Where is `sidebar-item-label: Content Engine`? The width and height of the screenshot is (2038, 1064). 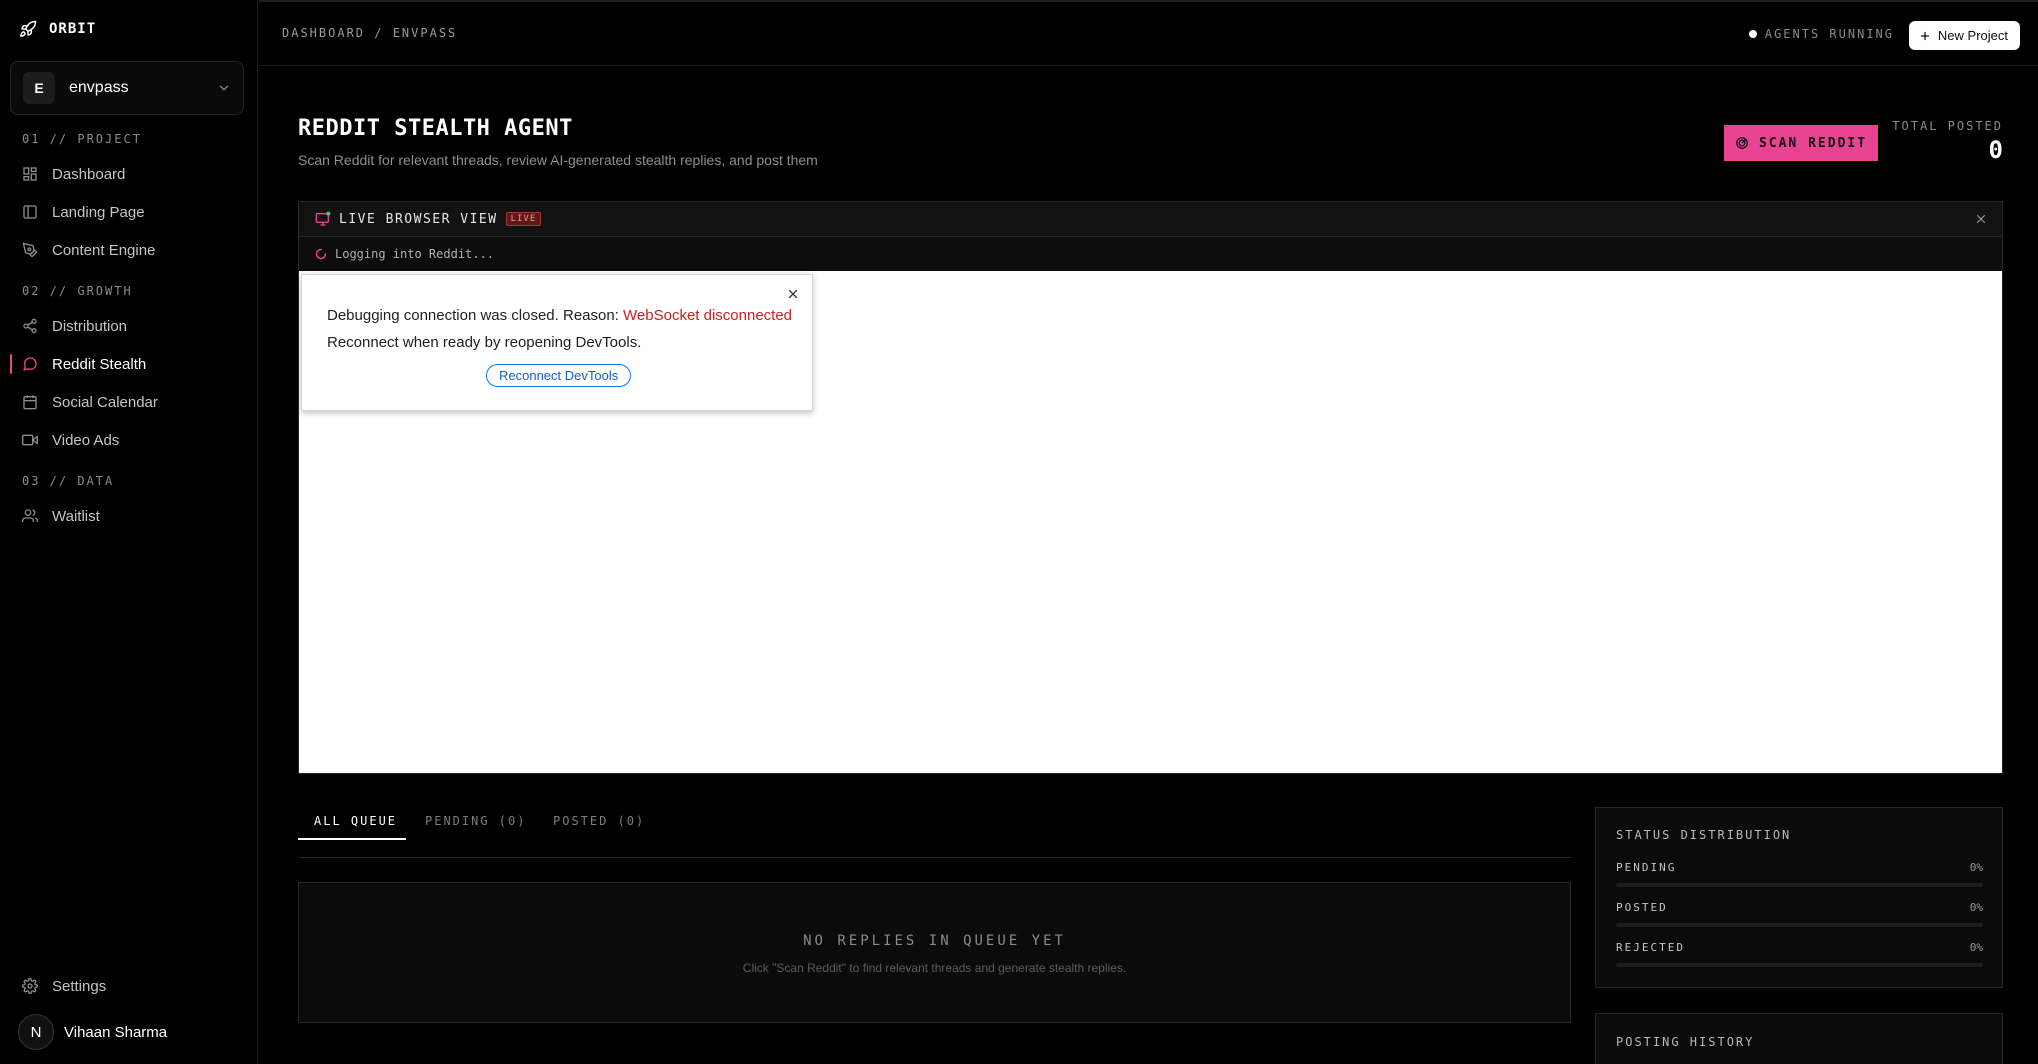
sidebar-item-label: Content Engine is located at coordinates (104, 250).